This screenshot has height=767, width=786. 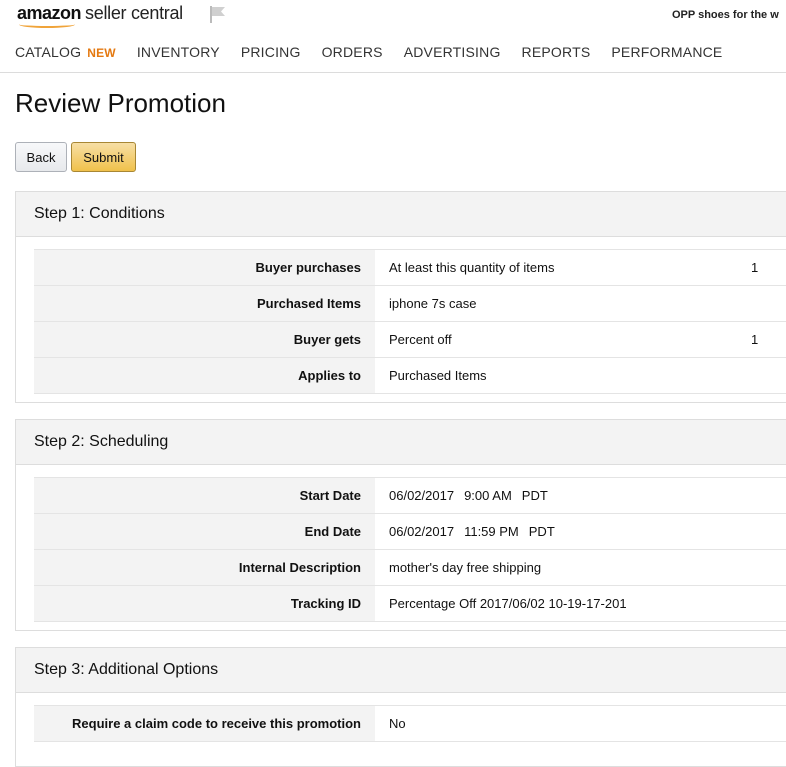 I want to click on buyer-purchases-qty: 1, so click(x=755, y=267).